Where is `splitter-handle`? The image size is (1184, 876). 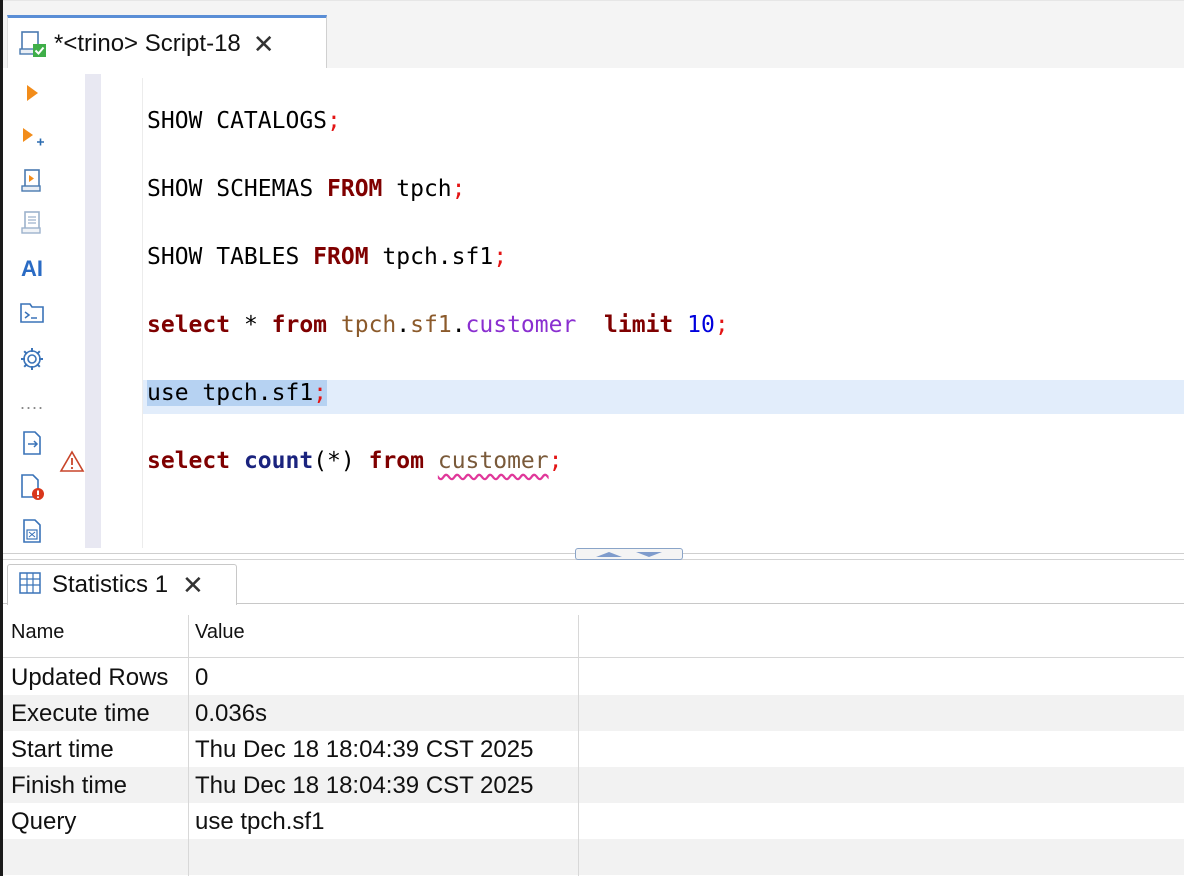
splitter-handle is located at coordinates (629, 554).